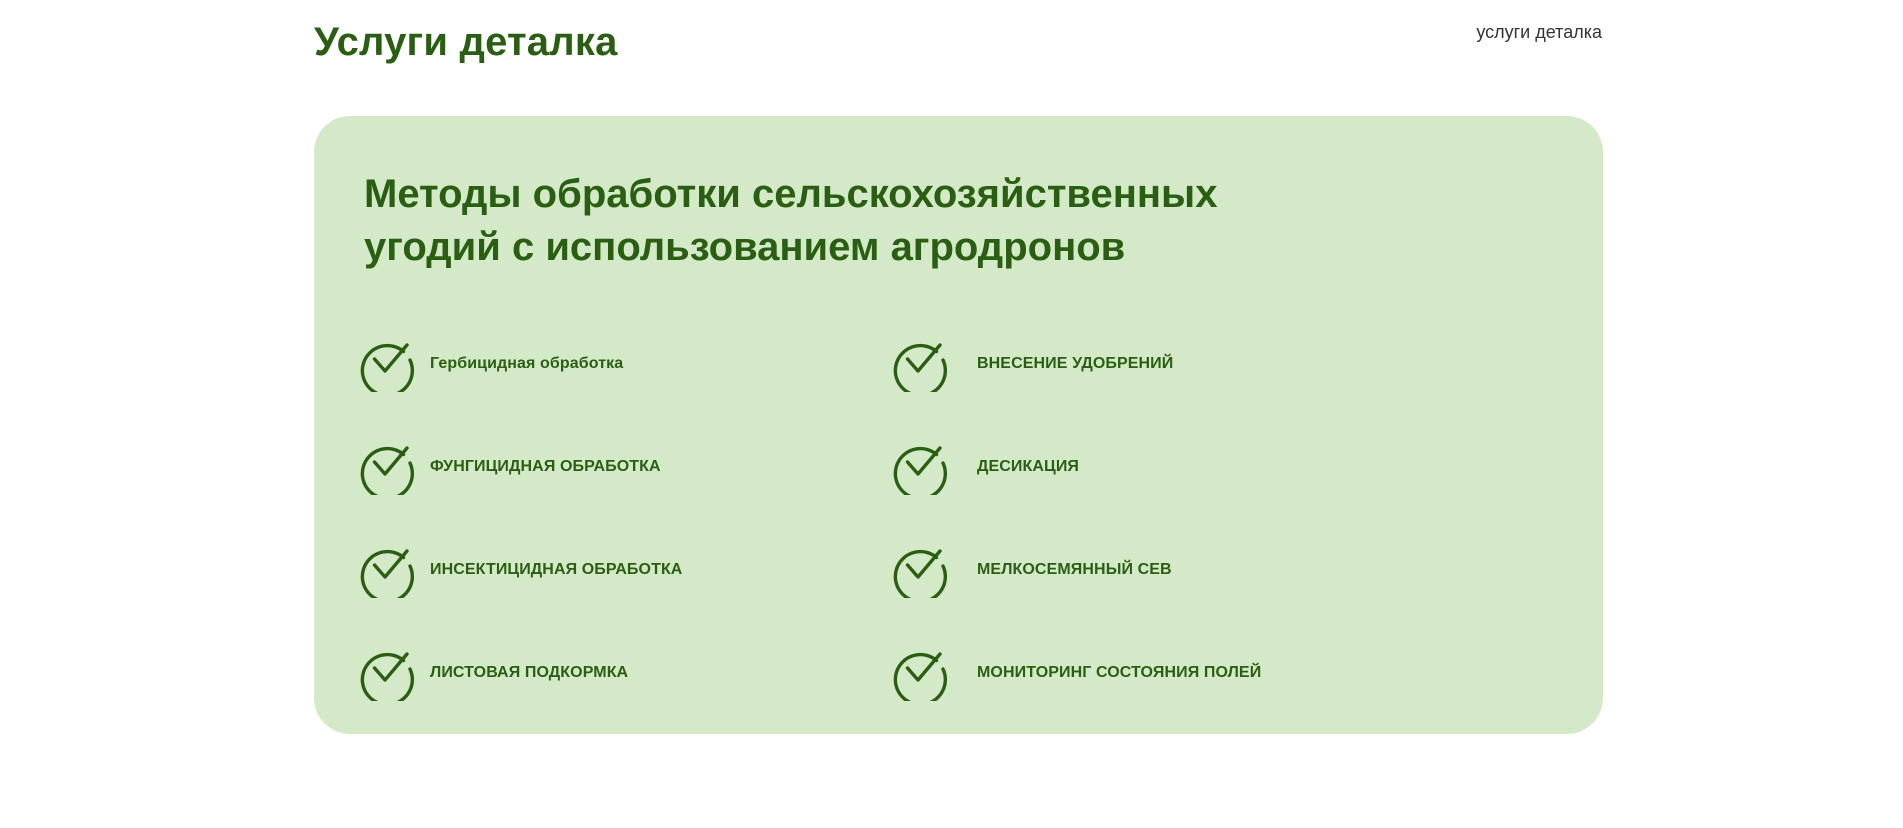 The height and width of the screenshot is (828, 1903). What do you see at coordinates (556, 569) in the screenshot?
I see `service-label: ИНСЕКТИЦИДНАЯ ОБРАБОТКА` at bounding box center [556, 569].